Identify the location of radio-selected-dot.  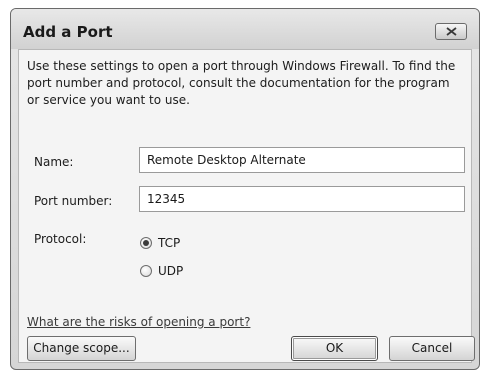
(146, 243).